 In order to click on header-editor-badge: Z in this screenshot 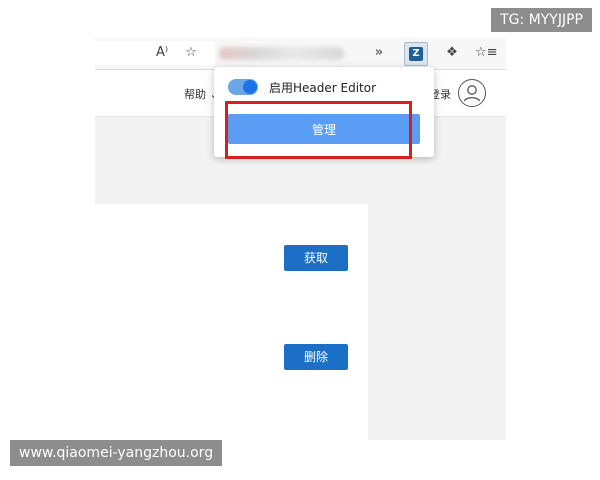, I will do `click(416, 54)`.